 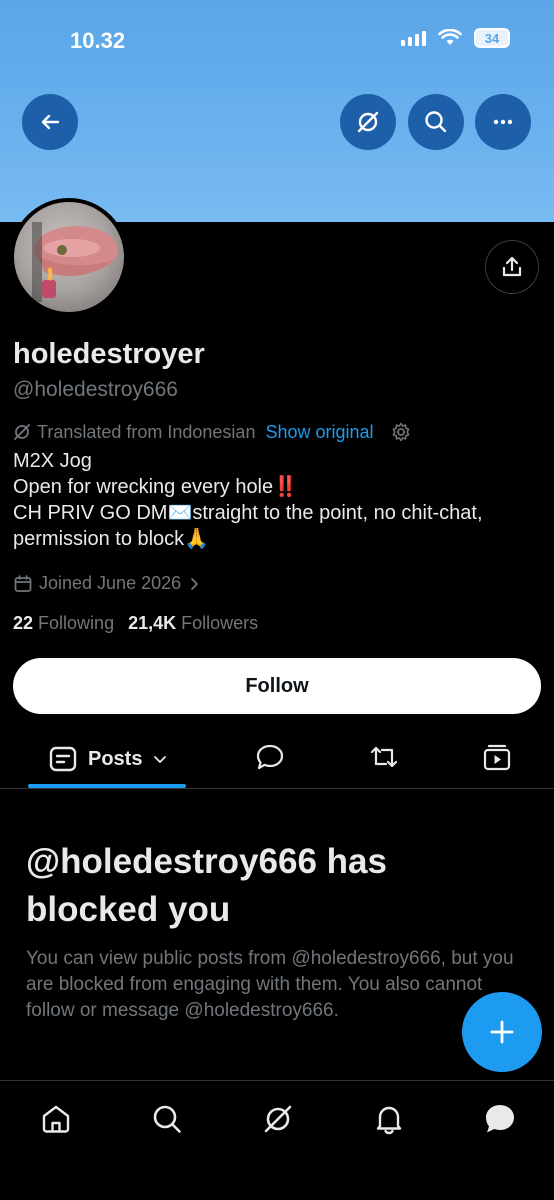 What do you see at coordinates (277, 1140) in the screenshot?
I see `bottom-navigation` at bounding box center [277, 1140].